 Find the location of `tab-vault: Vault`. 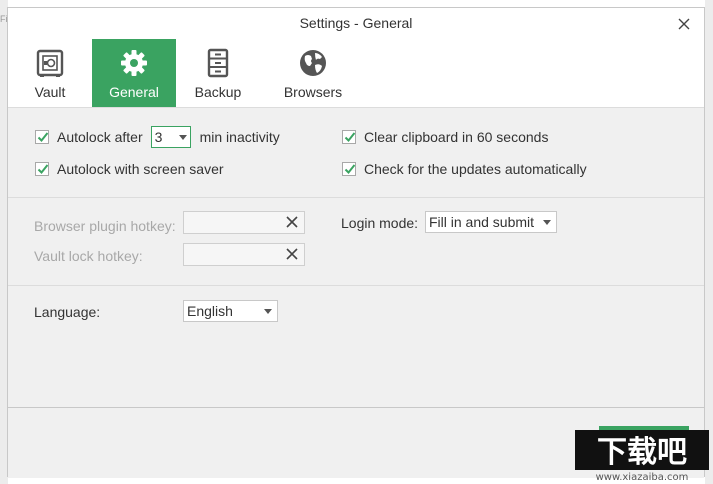

tab-vault: Vault is located at coordinates (50, 73).